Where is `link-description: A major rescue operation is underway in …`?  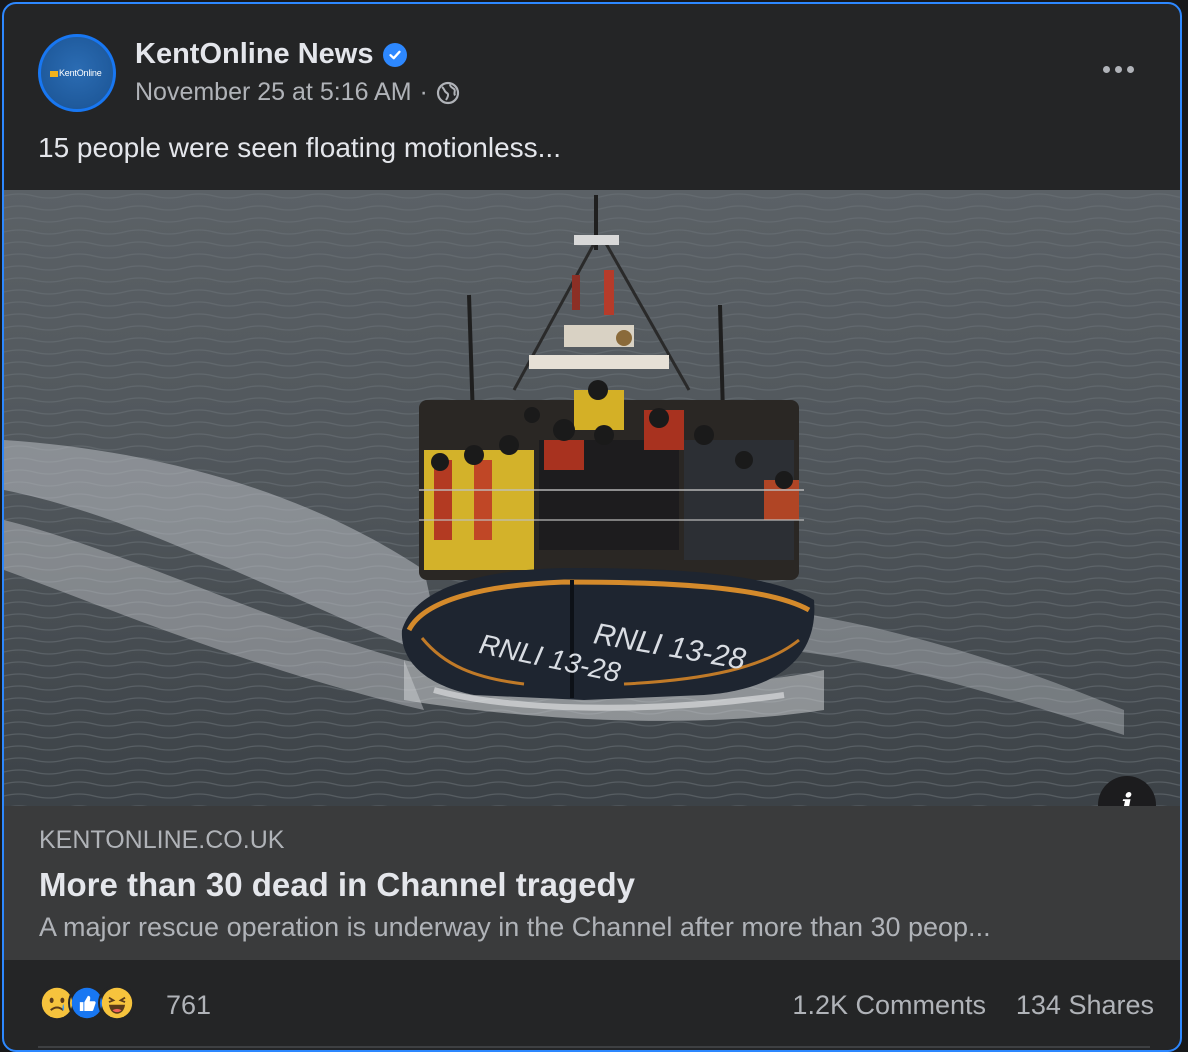
link-description: A major rescue operation is underway in … is located at coordinates (515, 927).